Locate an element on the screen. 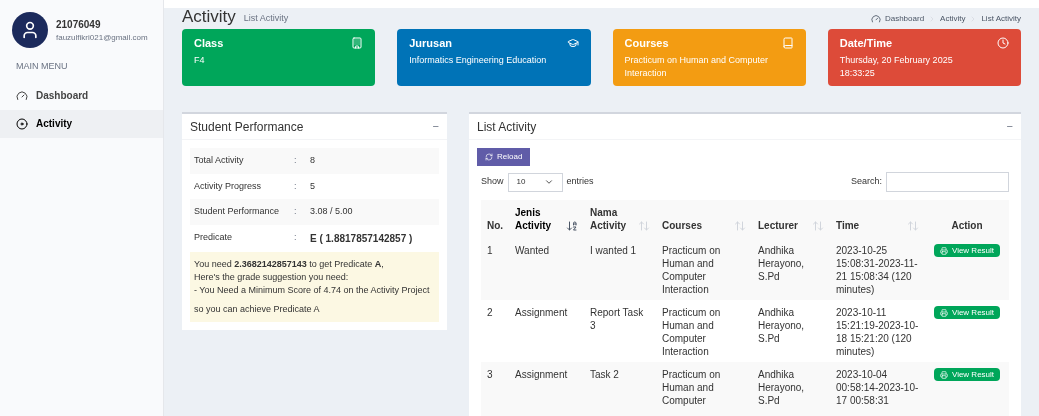 The height and width of the screenshot is (416, 1039). menu-heading: MAIN MENU is located at coordinates (42, 66).